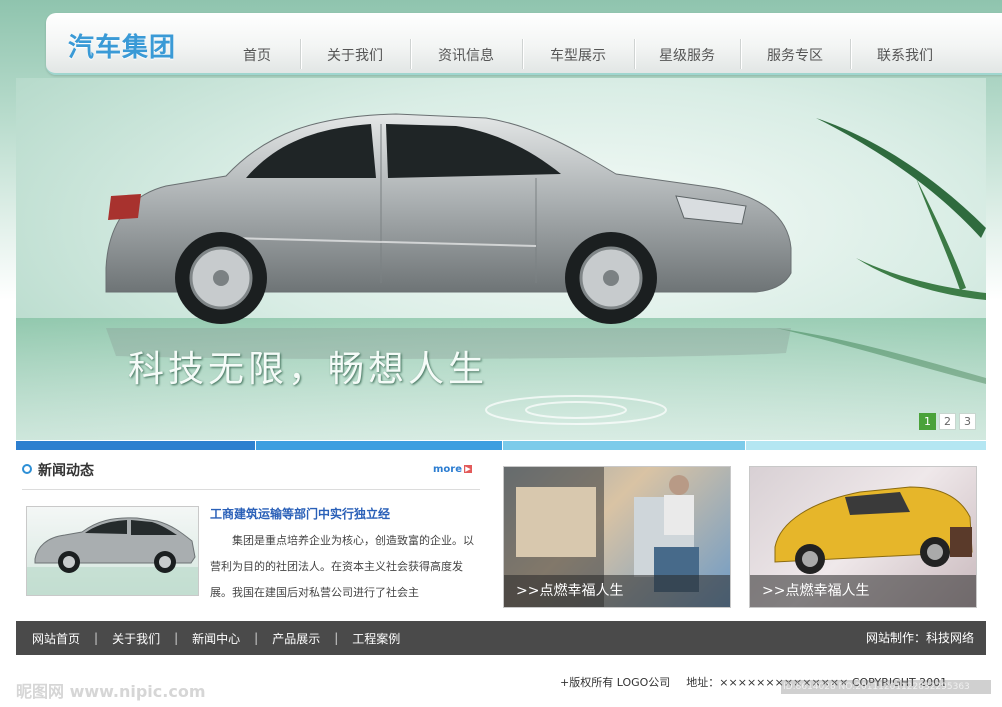 This screenshot has width=1002, height=707. I want to click on footer-link-home: 网站首页, so click(56, 638).